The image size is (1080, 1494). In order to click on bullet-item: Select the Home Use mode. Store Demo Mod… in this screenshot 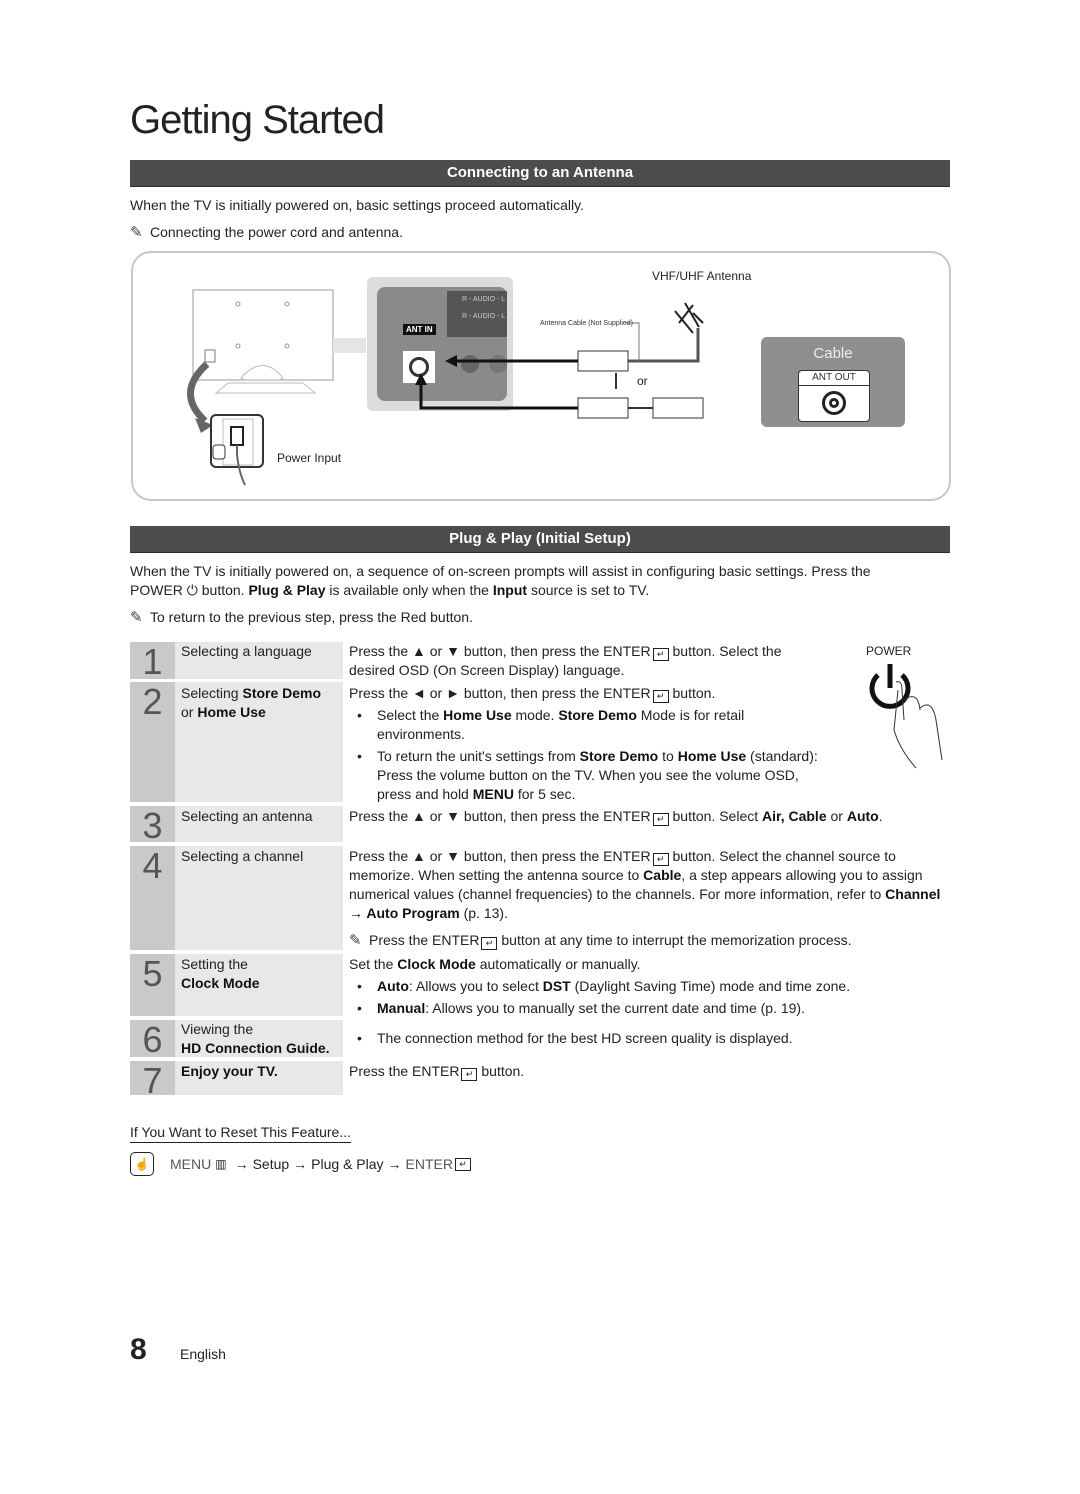, I will do `click(584, 725)`.